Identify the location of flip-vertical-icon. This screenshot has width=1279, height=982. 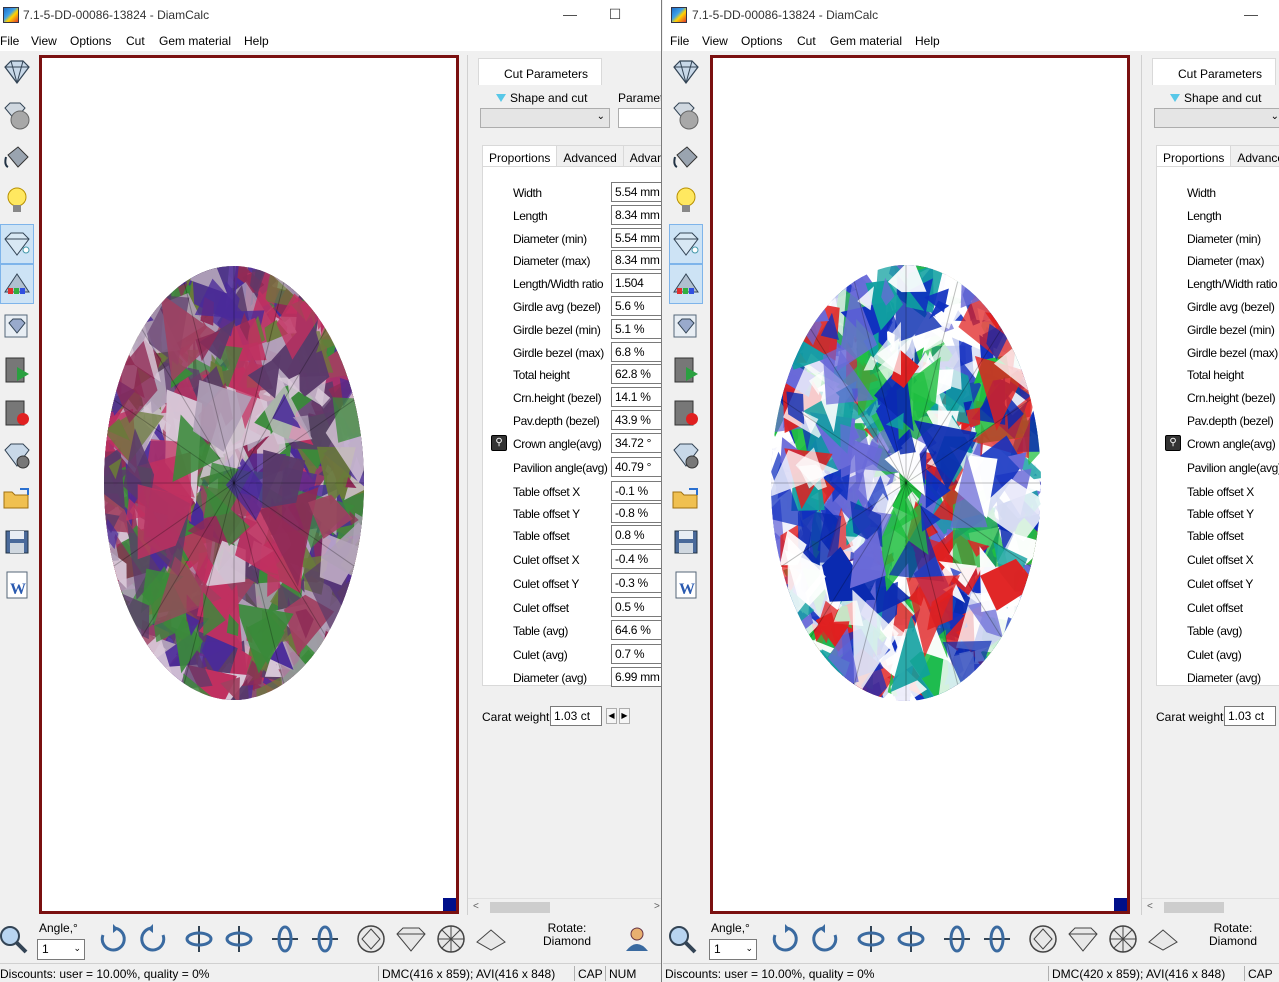
(199, 939).